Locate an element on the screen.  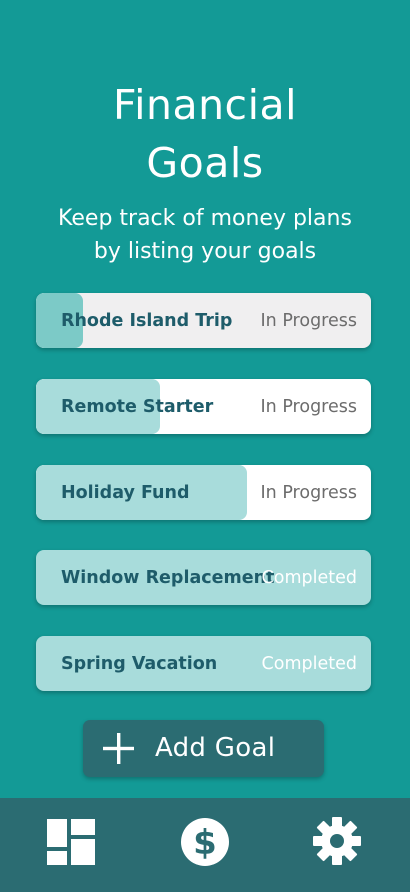
page-title-line-2: Goals is located at coordinates (205, 163).